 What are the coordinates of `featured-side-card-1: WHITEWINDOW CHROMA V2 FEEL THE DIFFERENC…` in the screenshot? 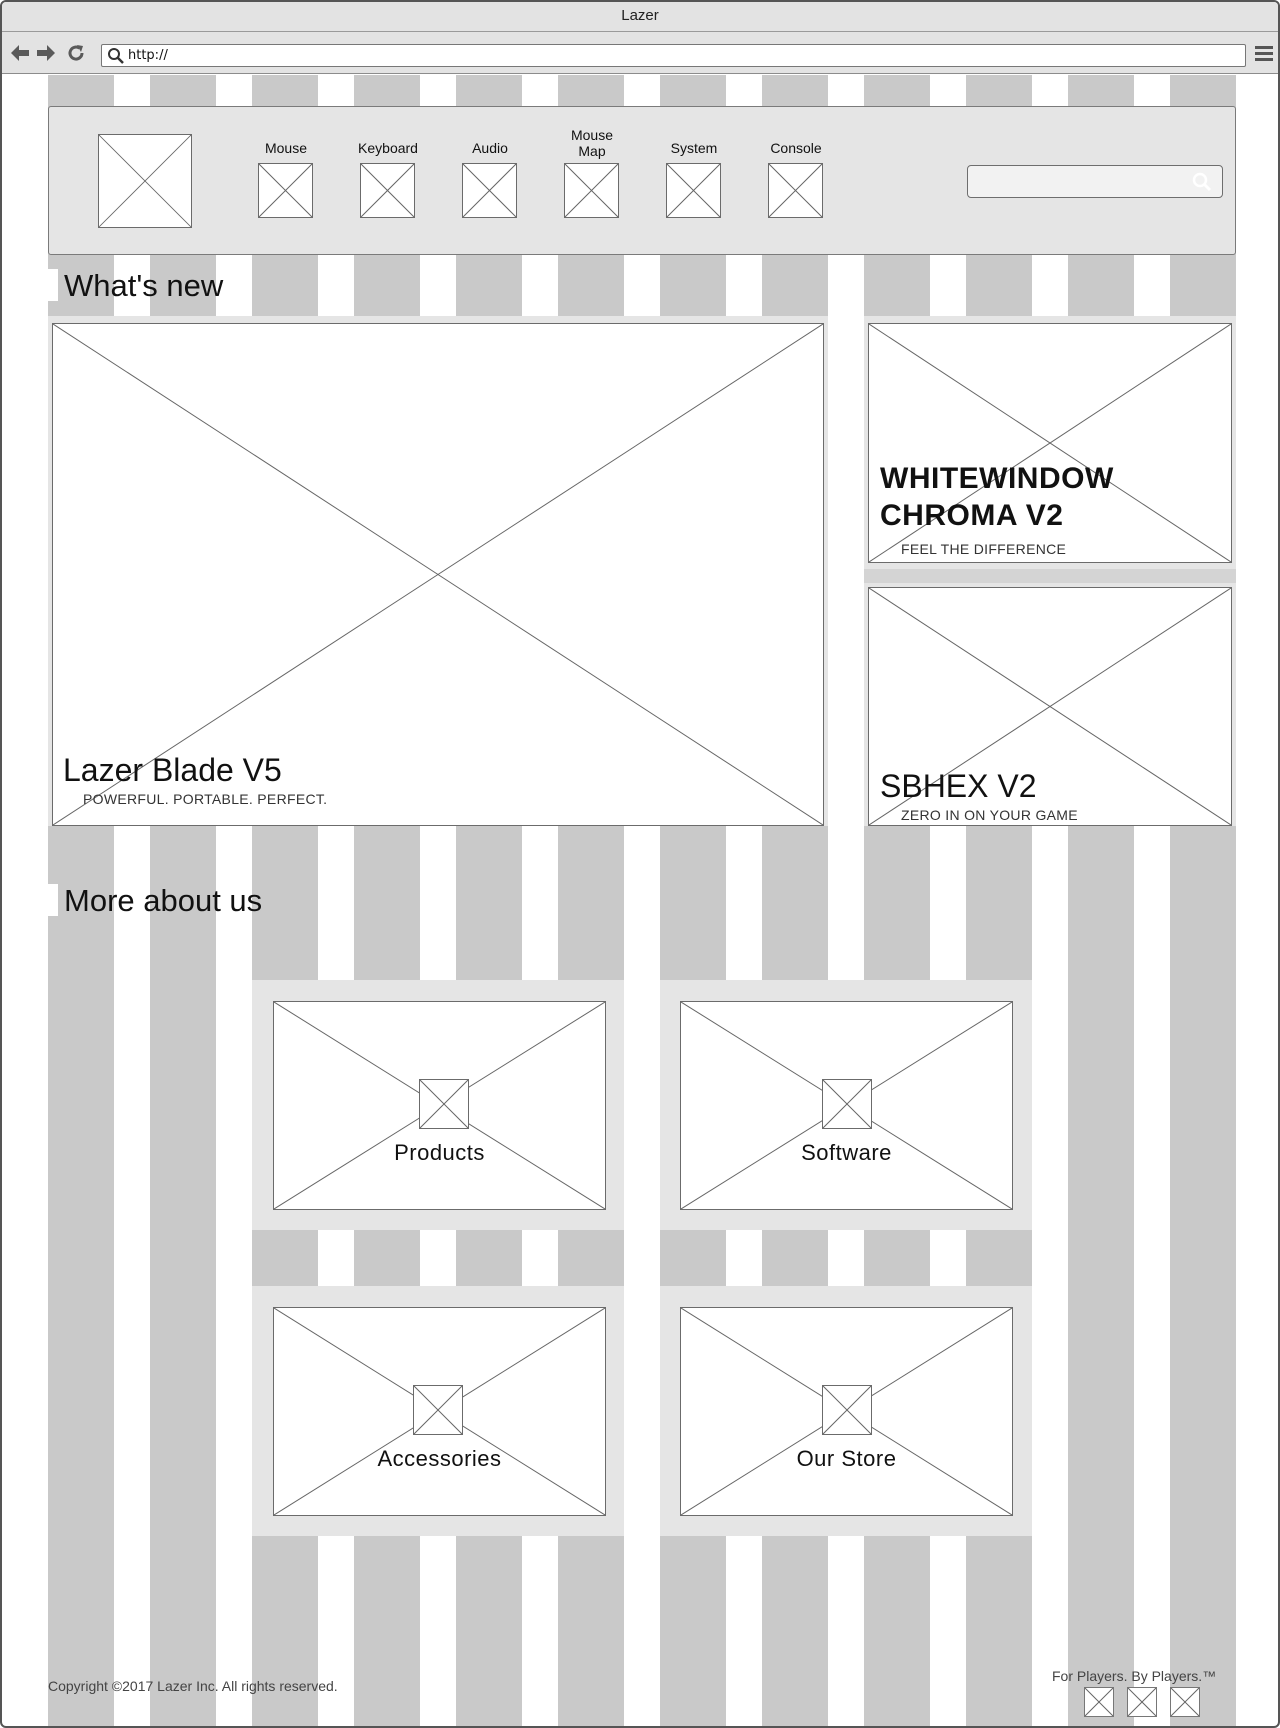 It's located at (1050, 443).